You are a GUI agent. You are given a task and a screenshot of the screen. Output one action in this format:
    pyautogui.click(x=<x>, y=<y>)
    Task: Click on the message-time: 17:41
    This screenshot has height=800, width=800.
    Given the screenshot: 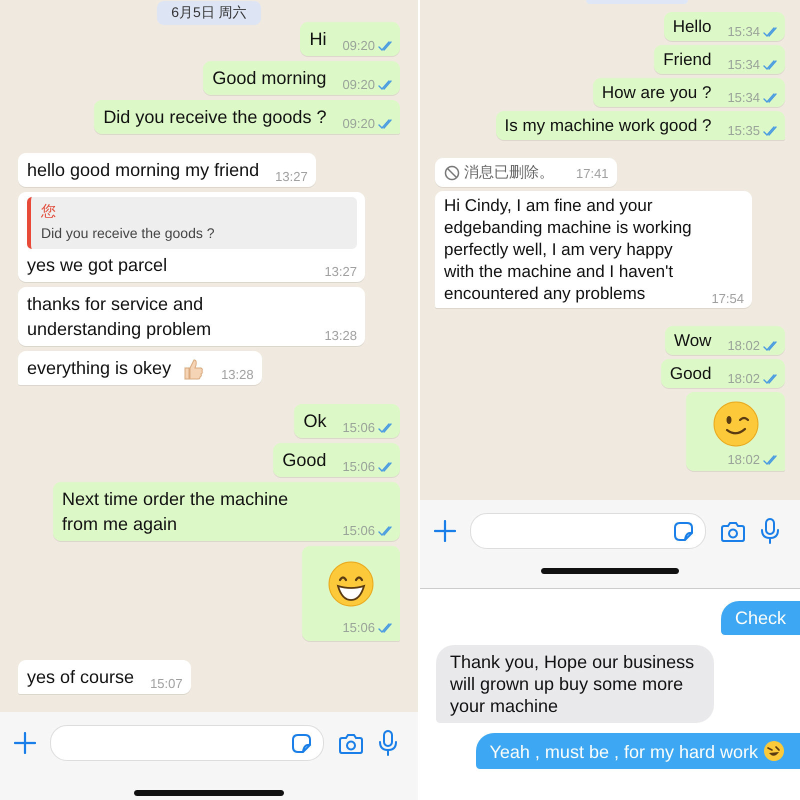 What is the action you would take?
    pyautogui.click(x=592, y=174)
    